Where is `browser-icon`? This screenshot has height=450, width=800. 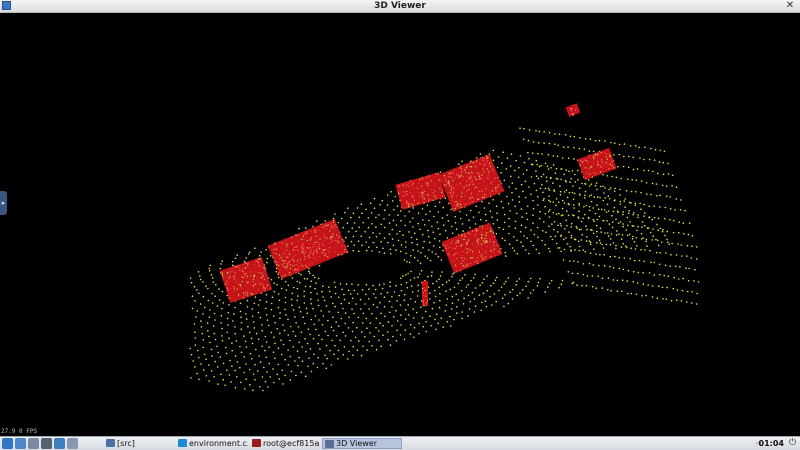 browser-icon is located at coordinates (59, 443).